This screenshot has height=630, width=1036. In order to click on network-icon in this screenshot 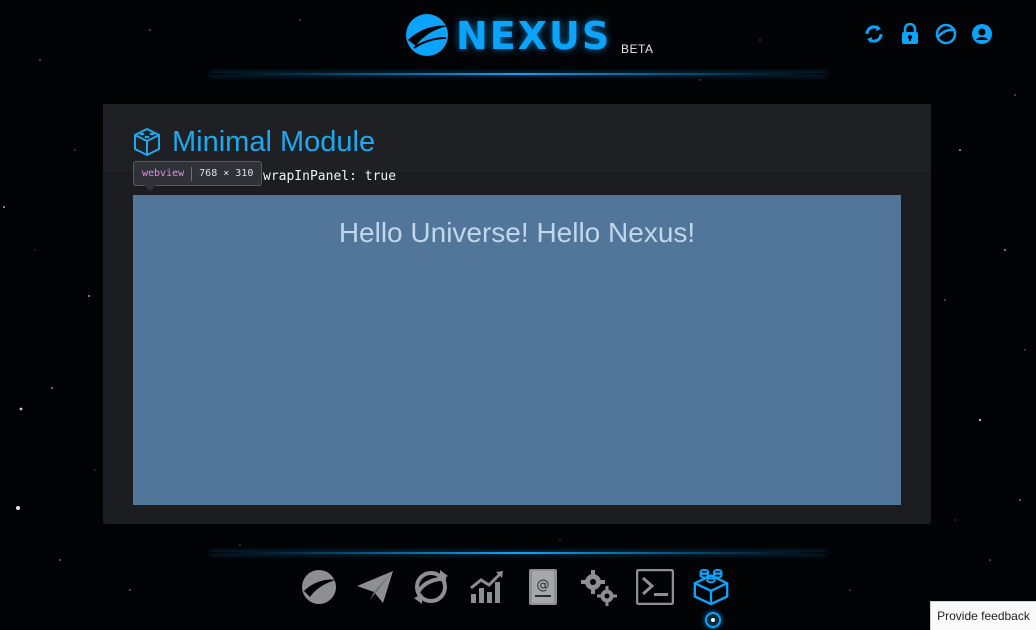, I will do `click(946, 34)`.